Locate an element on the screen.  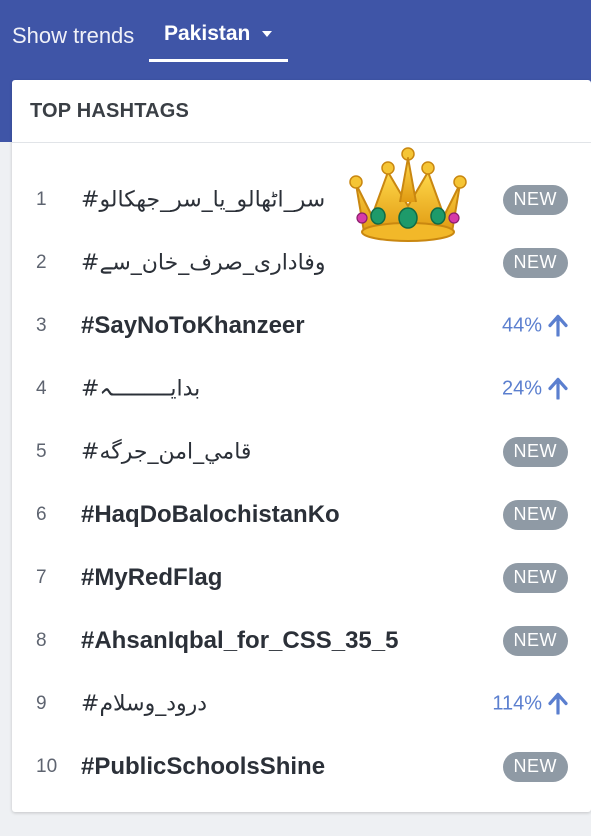
rank-number: 4 is located at coordinates (41, 388).